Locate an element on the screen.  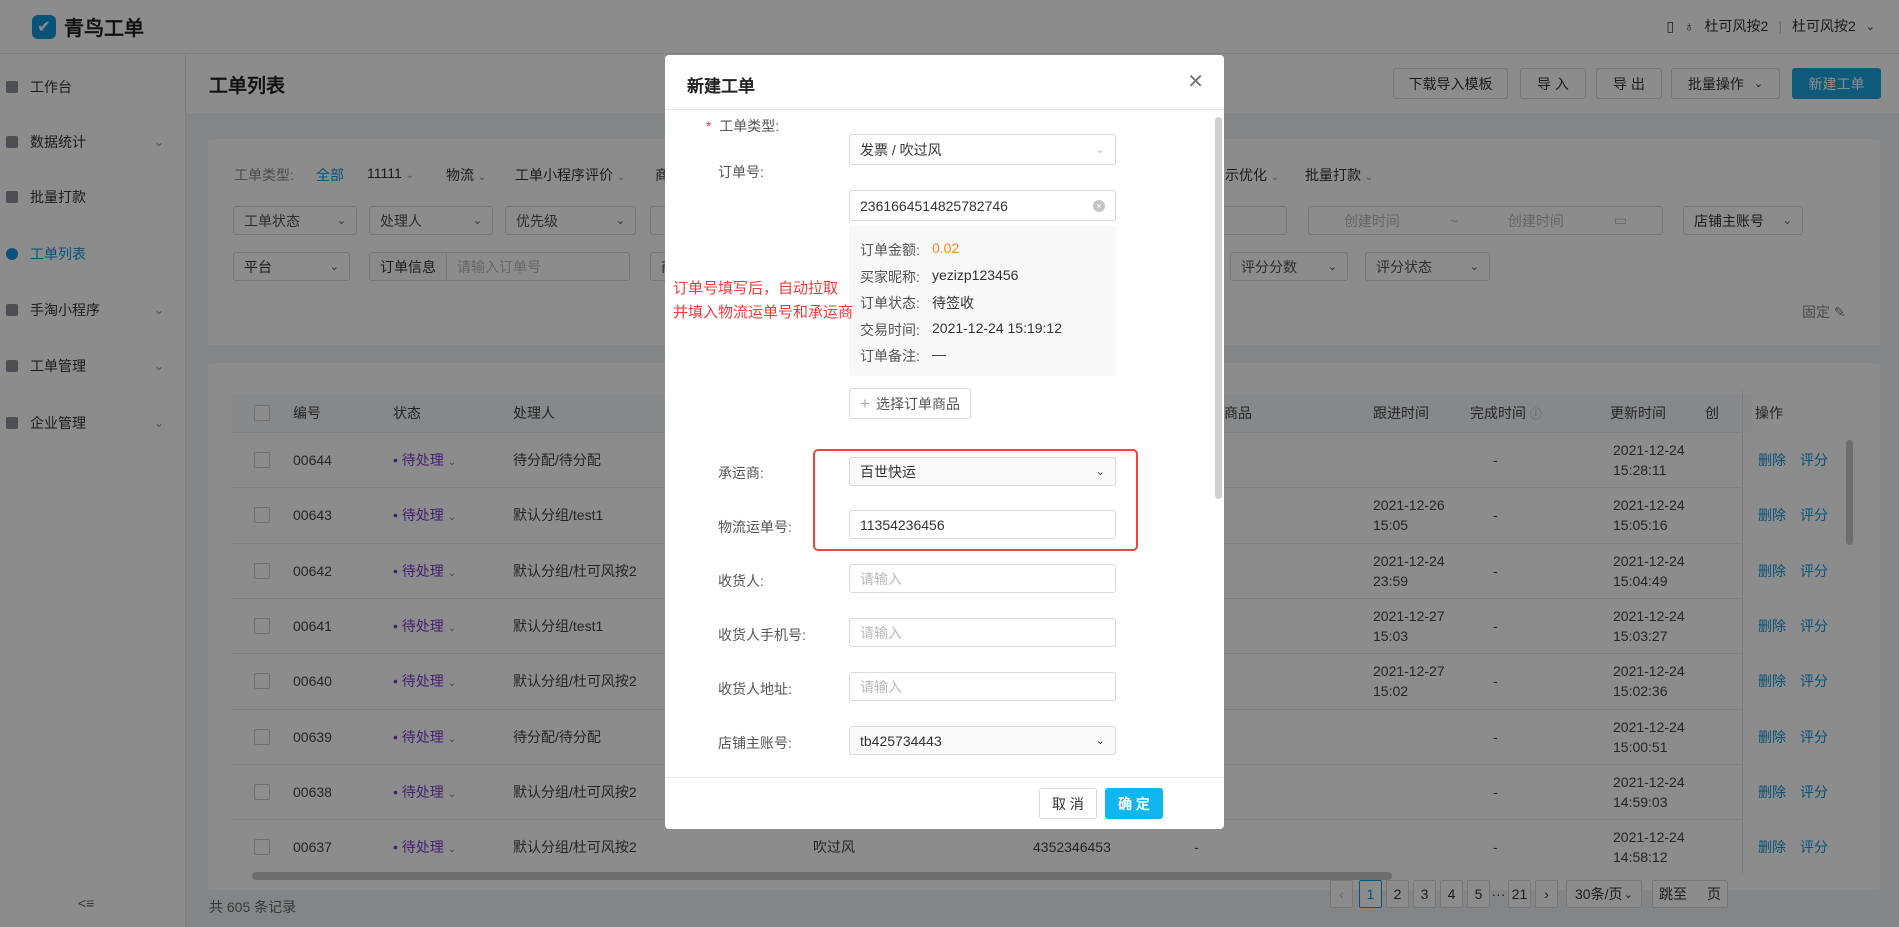
type-label: * 工单类型: is located at coordinates (743, 126).